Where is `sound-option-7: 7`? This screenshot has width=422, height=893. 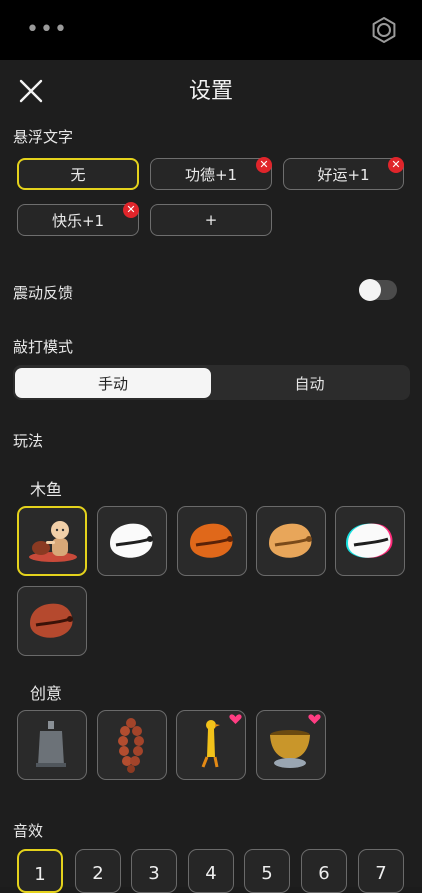
sound-option-7: 7 is located at coordinates (381, 871).